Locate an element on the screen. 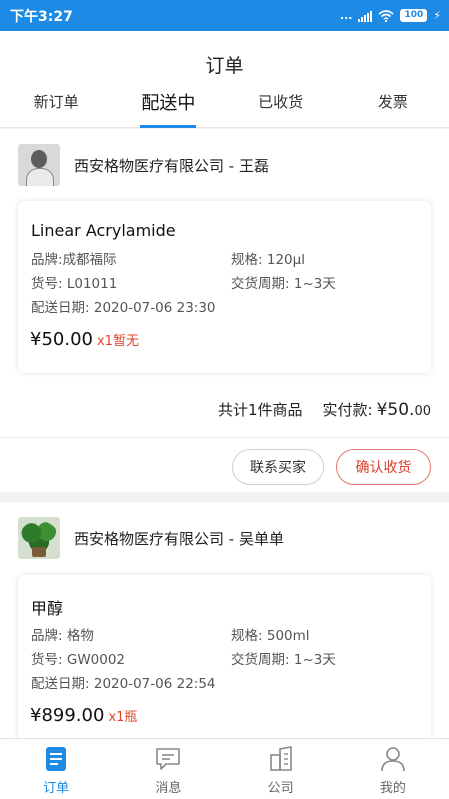 This screenshot has width=449, height=799. product-spec: 规格: 500ml is located at coordinates (270, 634).